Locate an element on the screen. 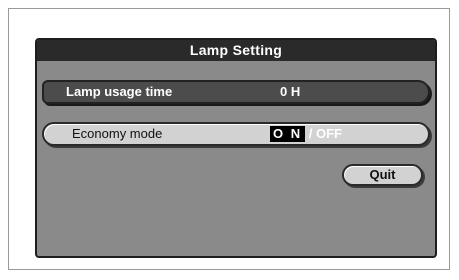 This screenshot has height=280, width=459. option-off: OFF is located at coordinates (329, 133).